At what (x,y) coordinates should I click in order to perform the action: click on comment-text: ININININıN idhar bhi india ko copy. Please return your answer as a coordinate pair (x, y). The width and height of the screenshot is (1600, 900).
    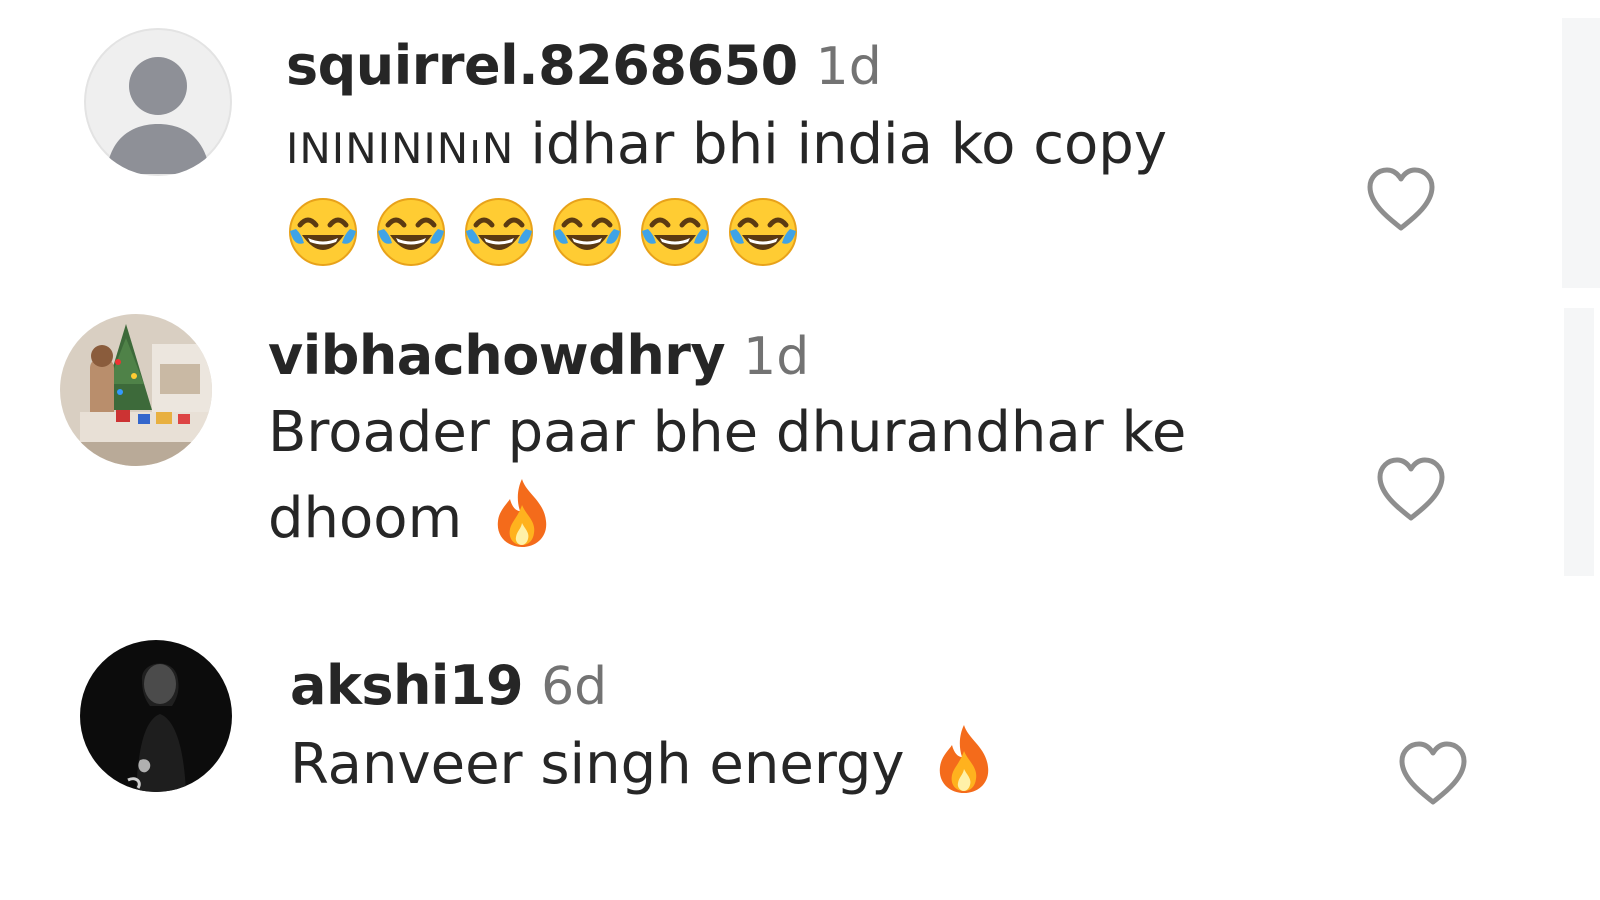
    Looking at the image, I should click on (816, 147).